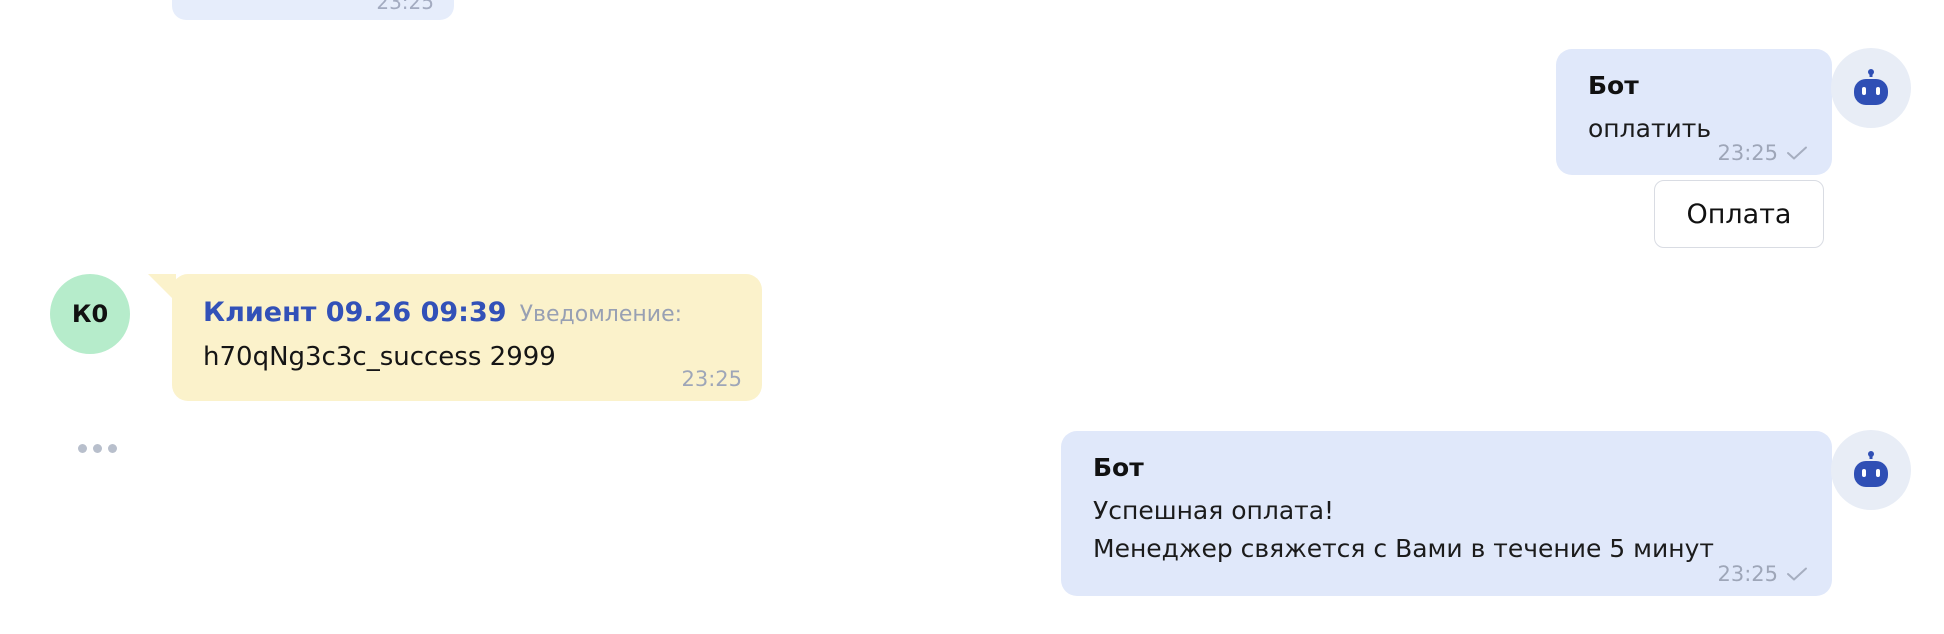 The height and width of the screenshot is (634, 1944). Describe the element at coordinates (601, 314) in the screenshot. I see `notification-label: Уведомление:` at that location.